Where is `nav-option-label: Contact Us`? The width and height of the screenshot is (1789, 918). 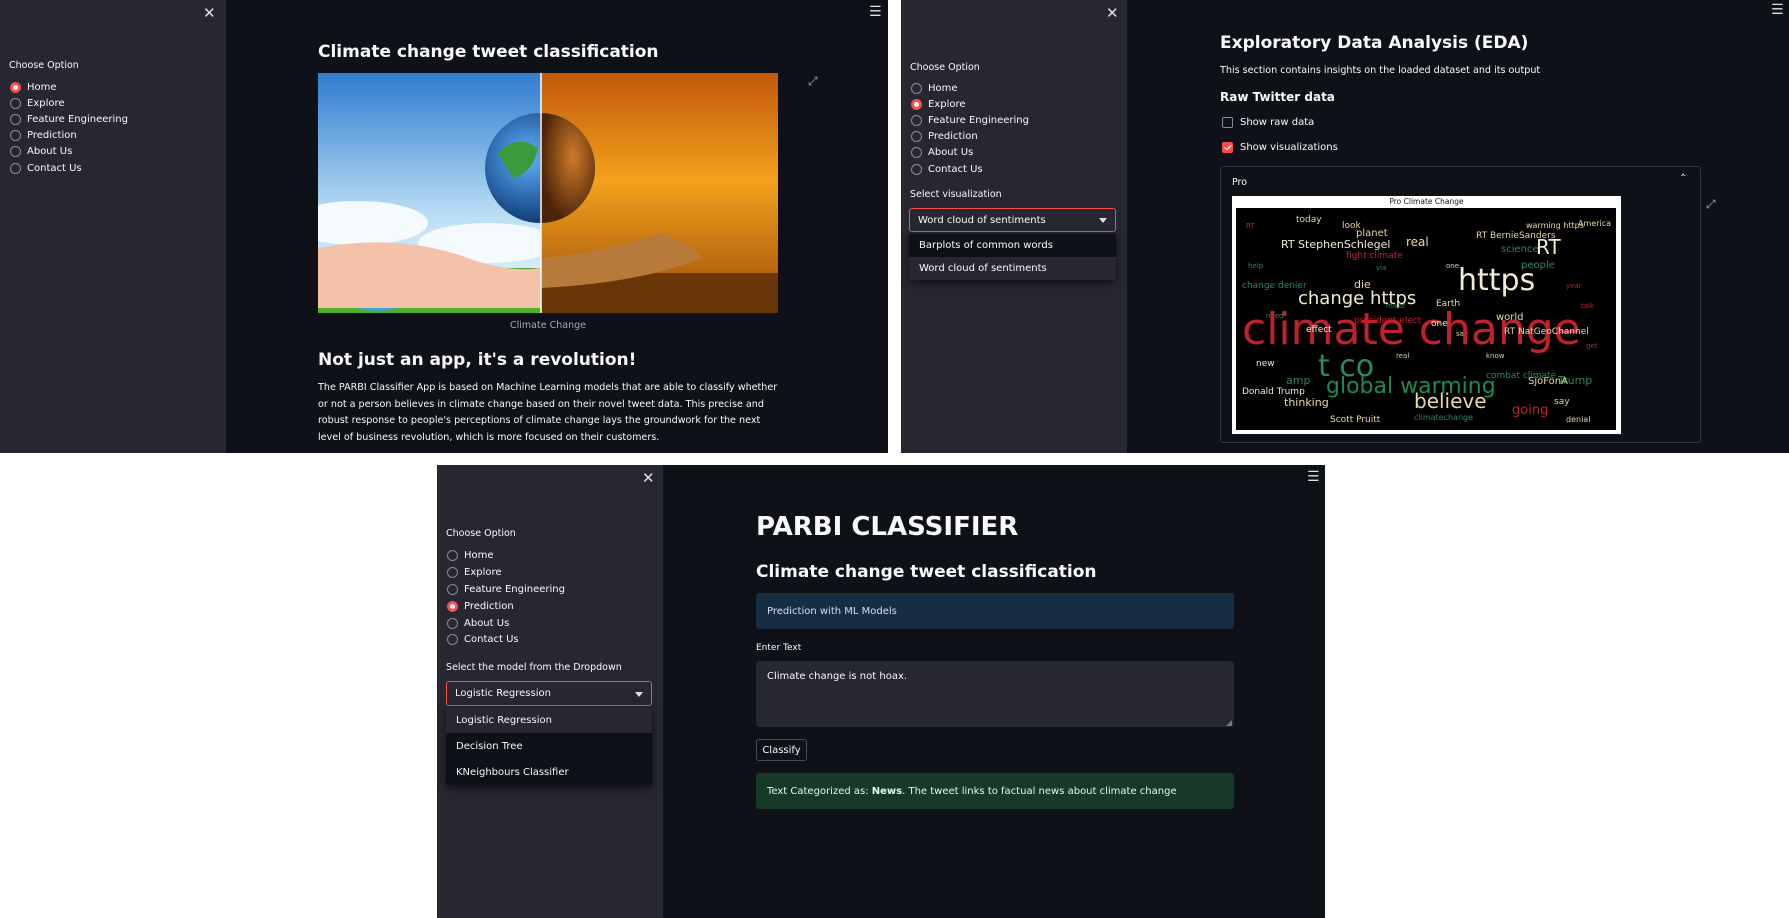
nav-option-label: Contact Us is located at coordinates (491, 640).